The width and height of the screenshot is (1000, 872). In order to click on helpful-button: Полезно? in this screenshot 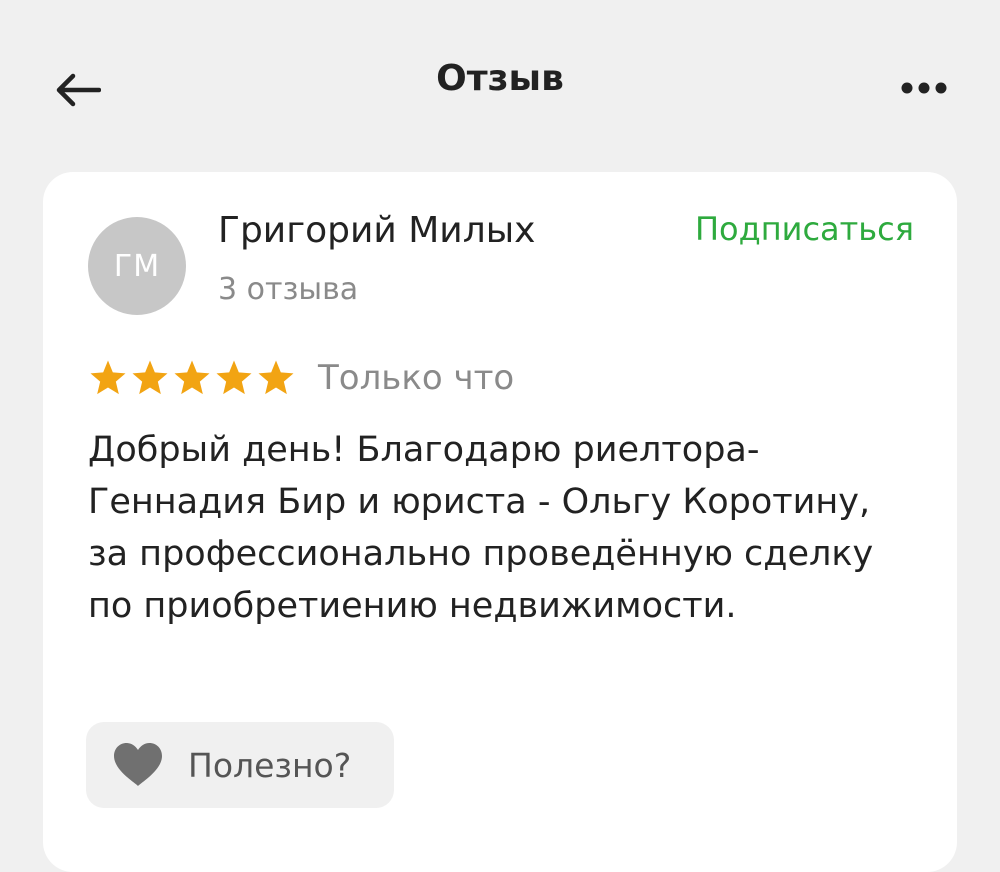, I will do `click(240, 765)`.